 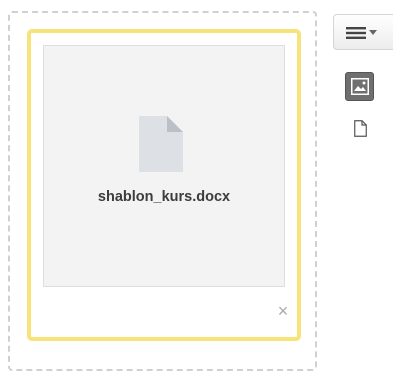 What do you see at coordinates (373, 32) in the screenshot?
I see `chevron-down-icon` at bounding box center [373, 32].